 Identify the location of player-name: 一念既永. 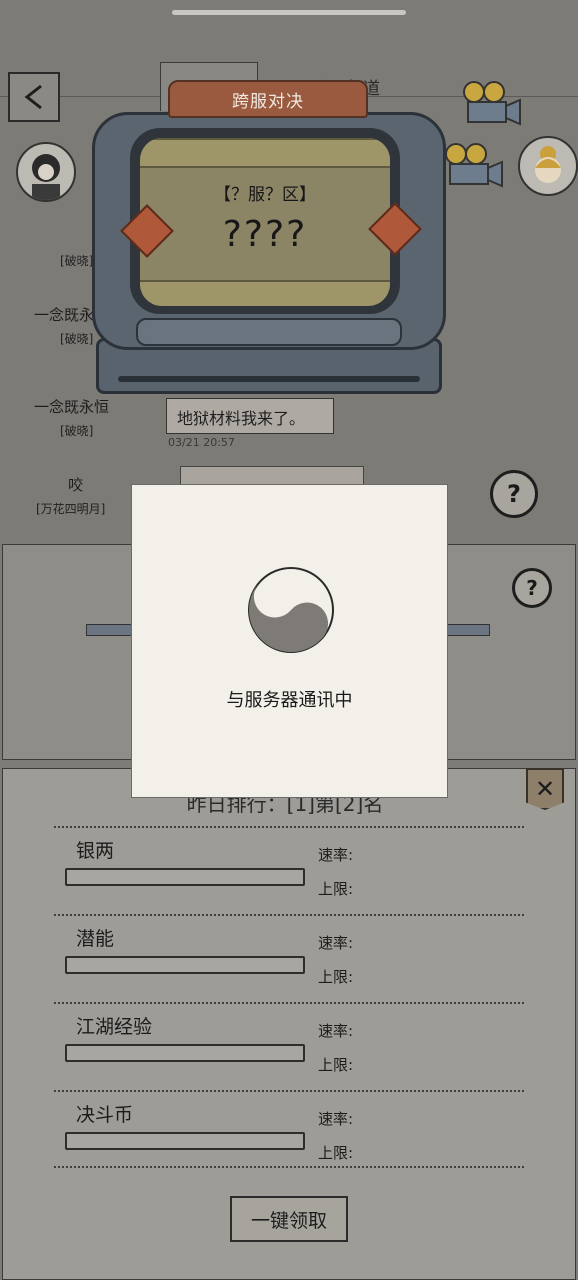
(64, 314).